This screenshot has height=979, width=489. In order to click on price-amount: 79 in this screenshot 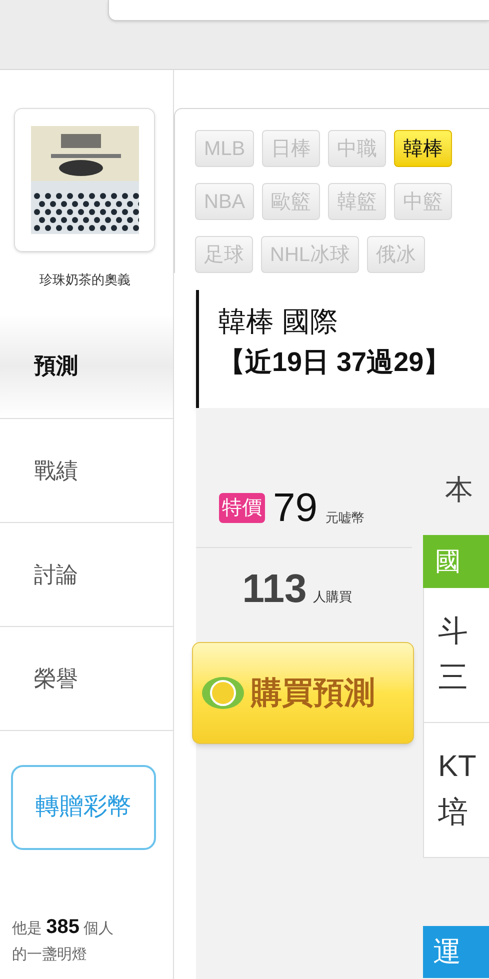, I will do `click(295, 508)`.